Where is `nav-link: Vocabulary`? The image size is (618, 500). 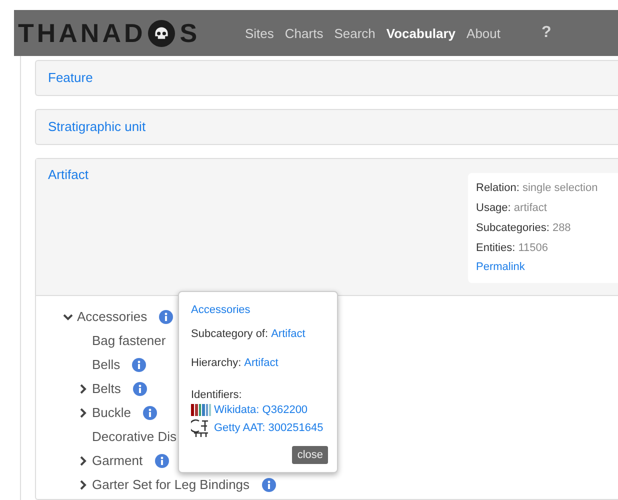
nav-link: Vocabulary is located at coordinates (421, 33).